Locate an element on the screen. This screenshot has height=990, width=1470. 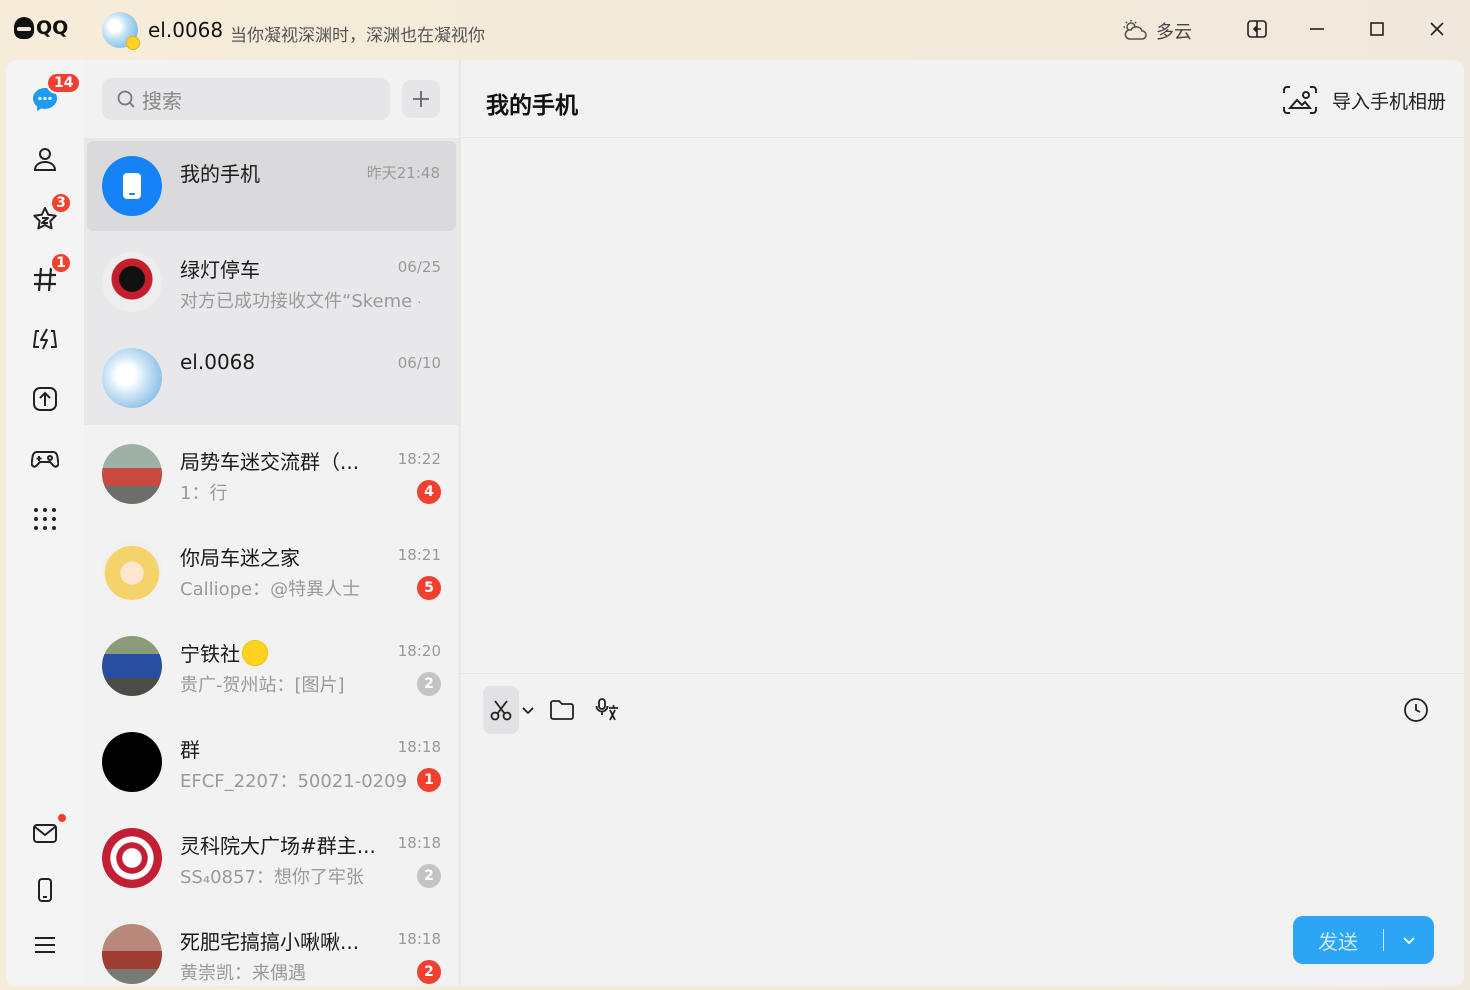
file-button is located at coordinates (562, 710).